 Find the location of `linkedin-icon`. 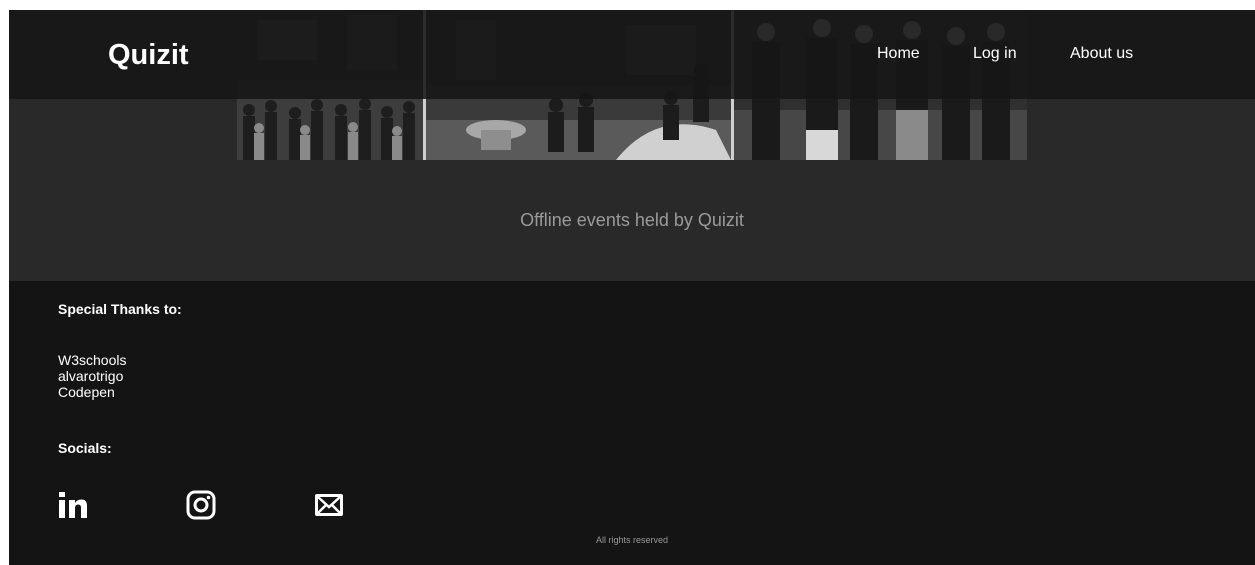

linkedin-icon is located at coordinates (73, 505).